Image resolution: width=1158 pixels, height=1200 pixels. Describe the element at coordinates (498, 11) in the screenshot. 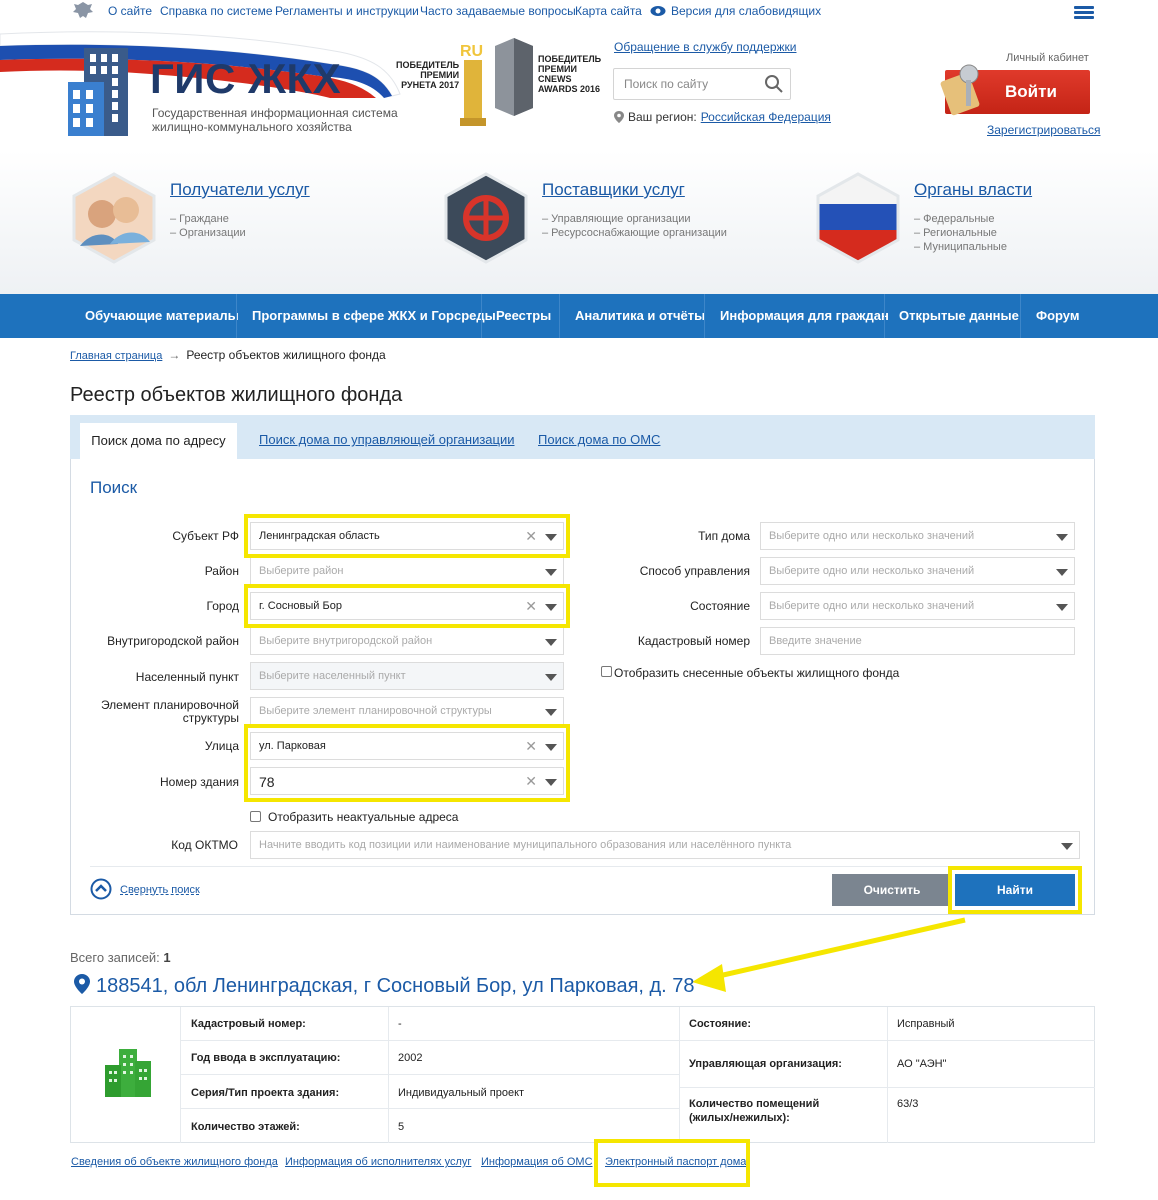

I see `nav-link-faq: Часто задаваемые вопросы` at that location.